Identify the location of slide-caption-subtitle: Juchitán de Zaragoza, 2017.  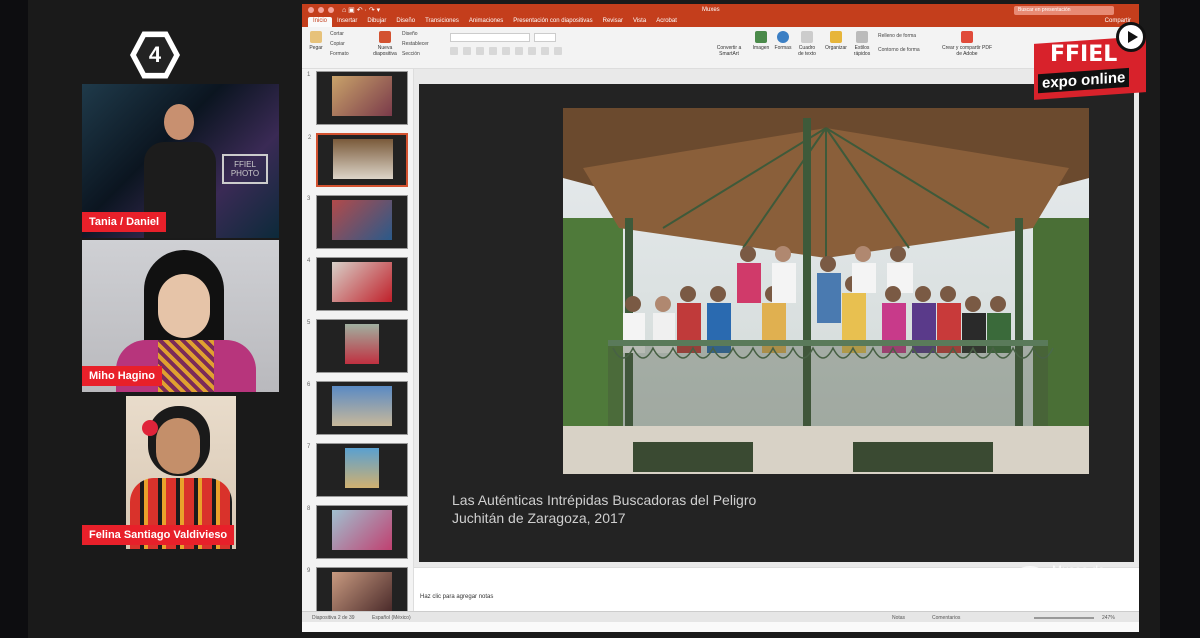
(539, 518).